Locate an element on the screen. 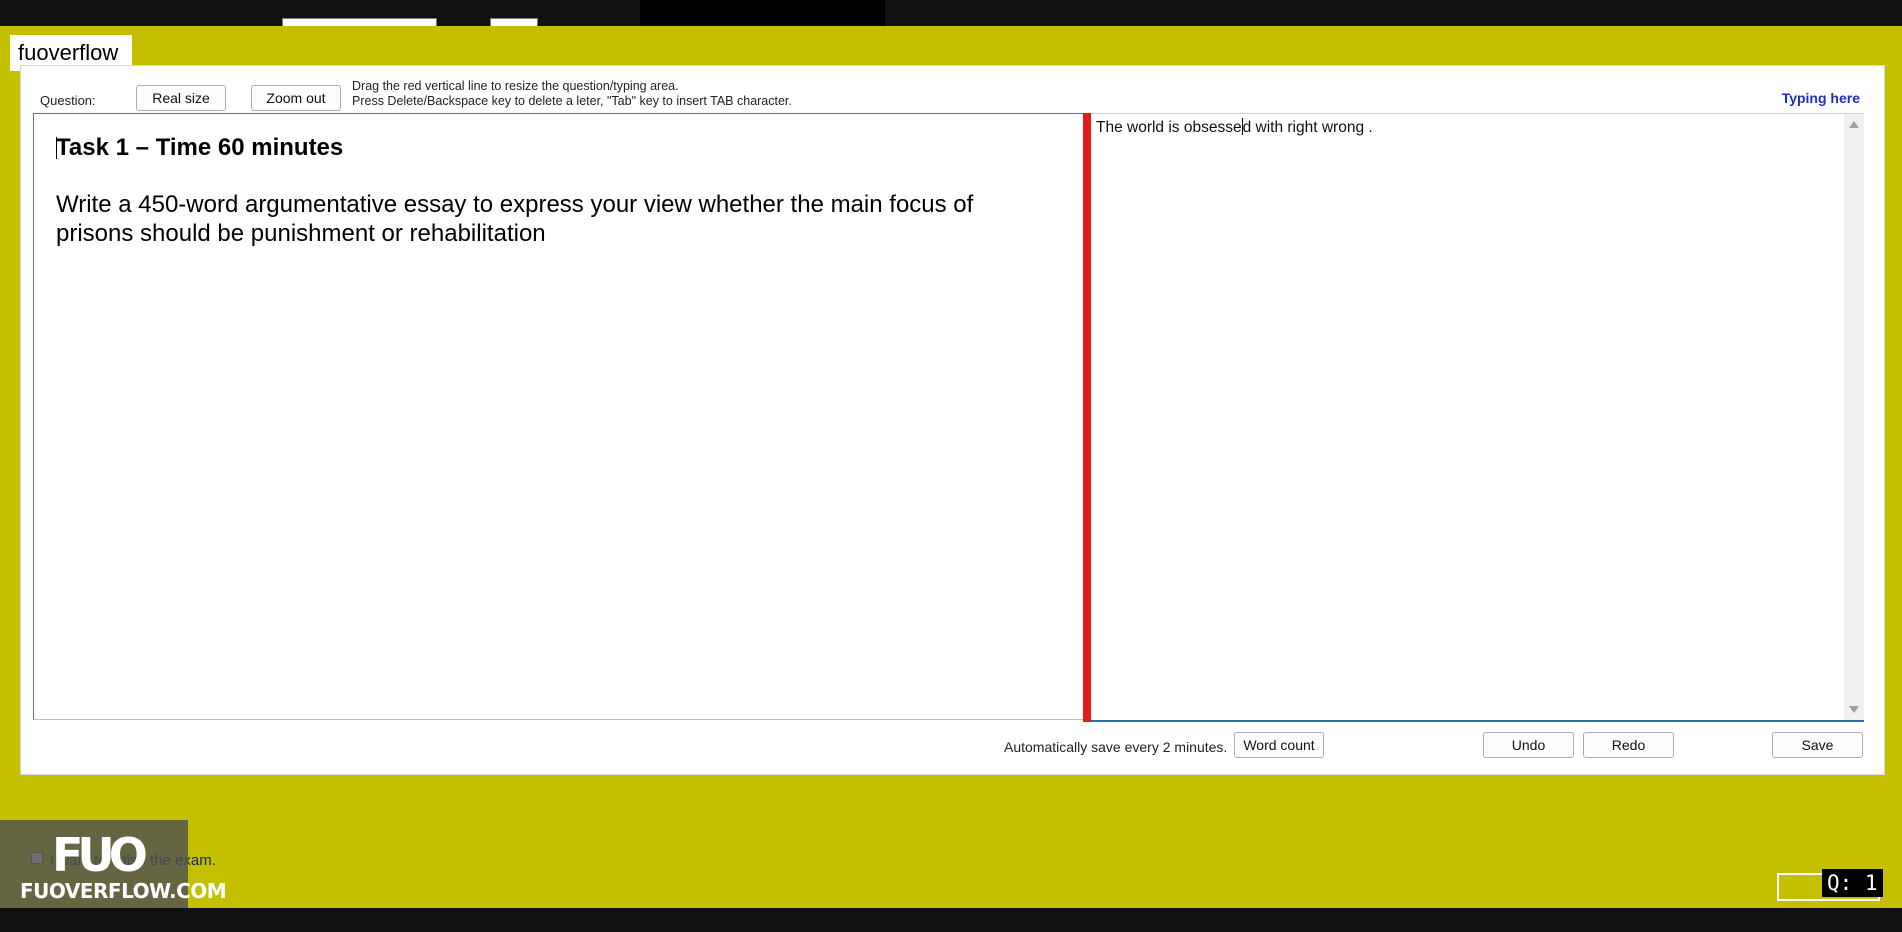  zoom-out-button: Zoom out is located at coordinates (296, 98).